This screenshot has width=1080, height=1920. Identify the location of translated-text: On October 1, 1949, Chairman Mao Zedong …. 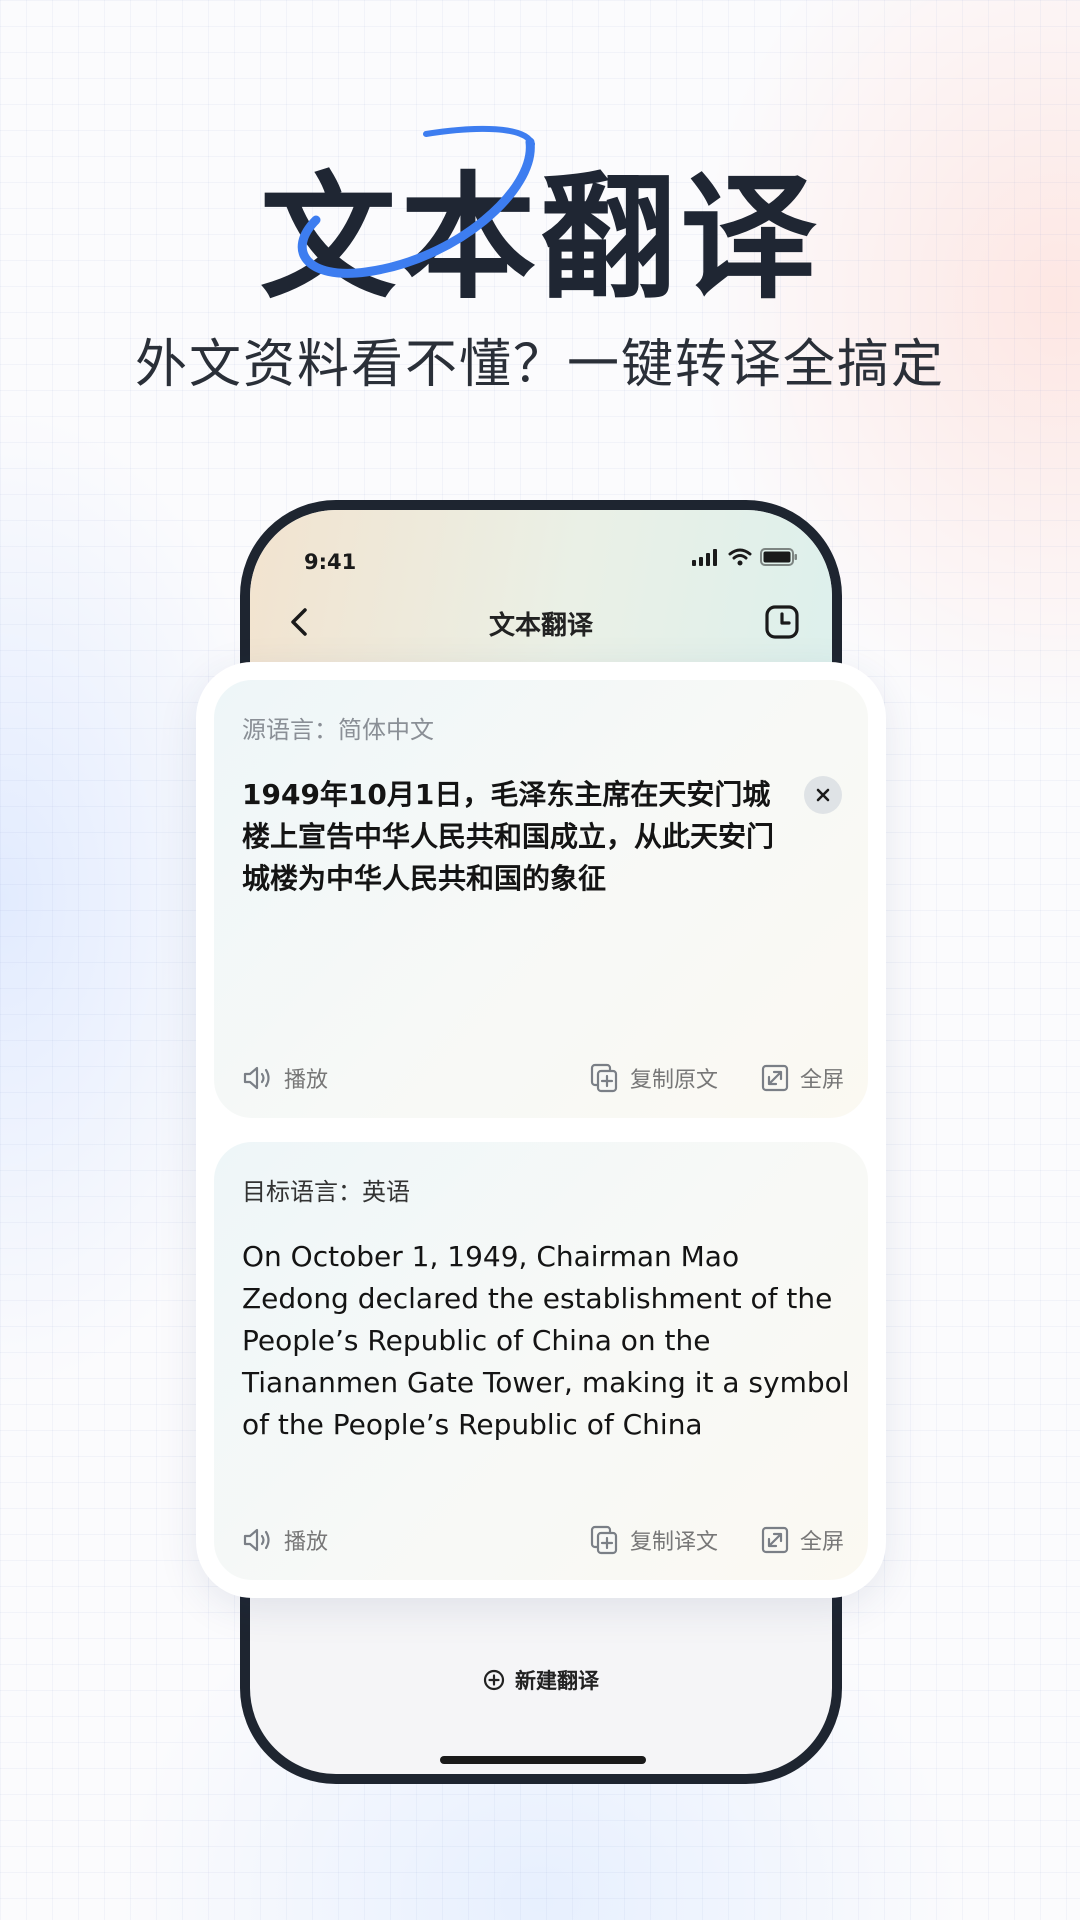
(546, 1340).